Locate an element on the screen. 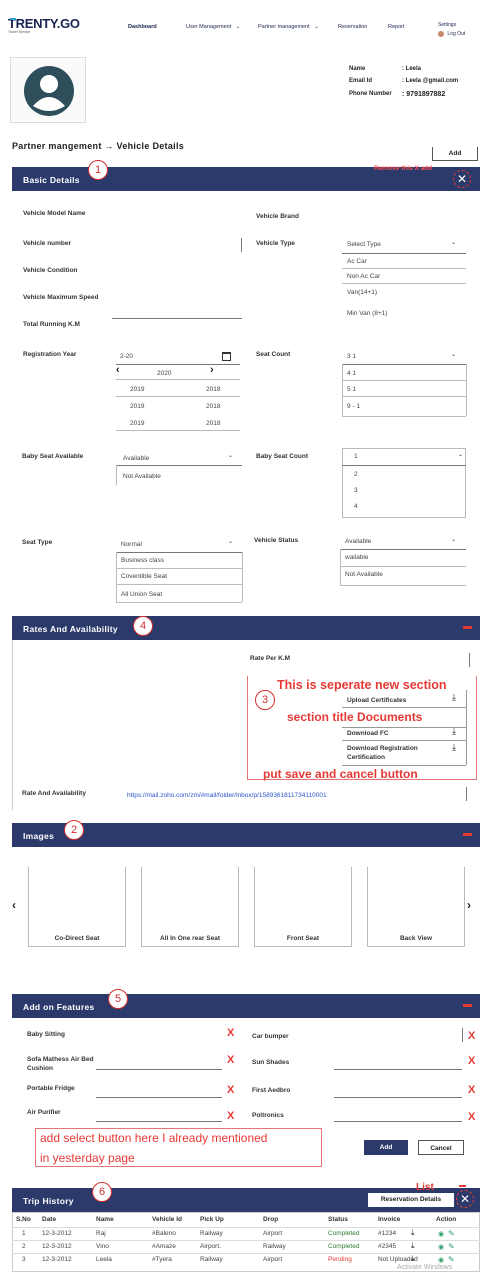 The image size is (491, 1280). calendar-prev-icon: ‹ is located at coordinates (118, 370).